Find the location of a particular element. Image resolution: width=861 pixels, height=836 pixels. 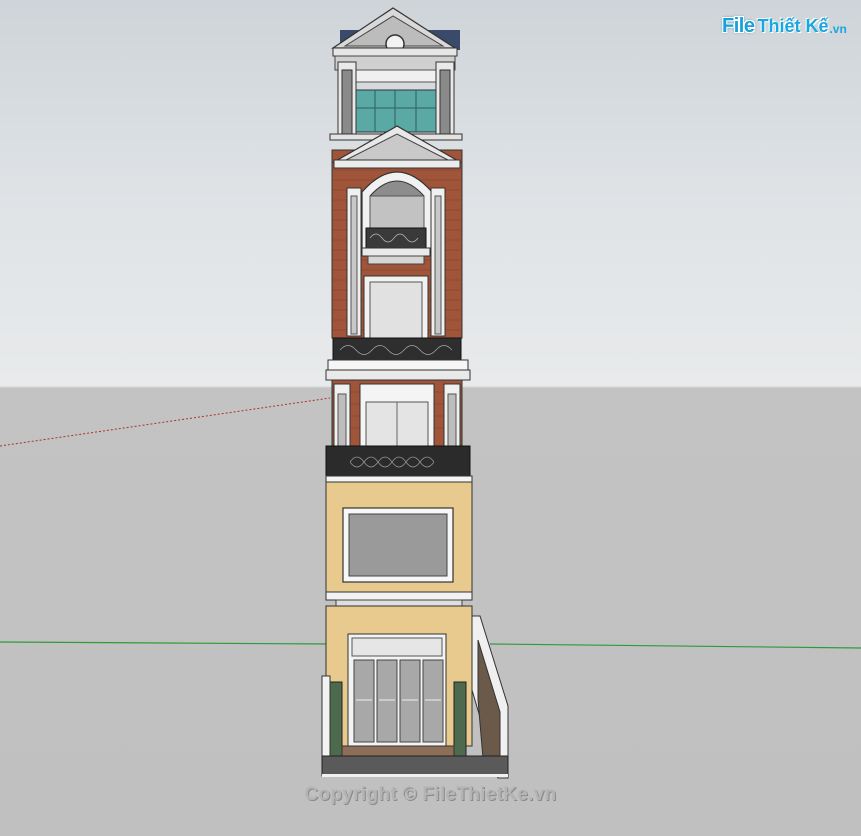

green-axis-left is located at coordinates (165, 643).